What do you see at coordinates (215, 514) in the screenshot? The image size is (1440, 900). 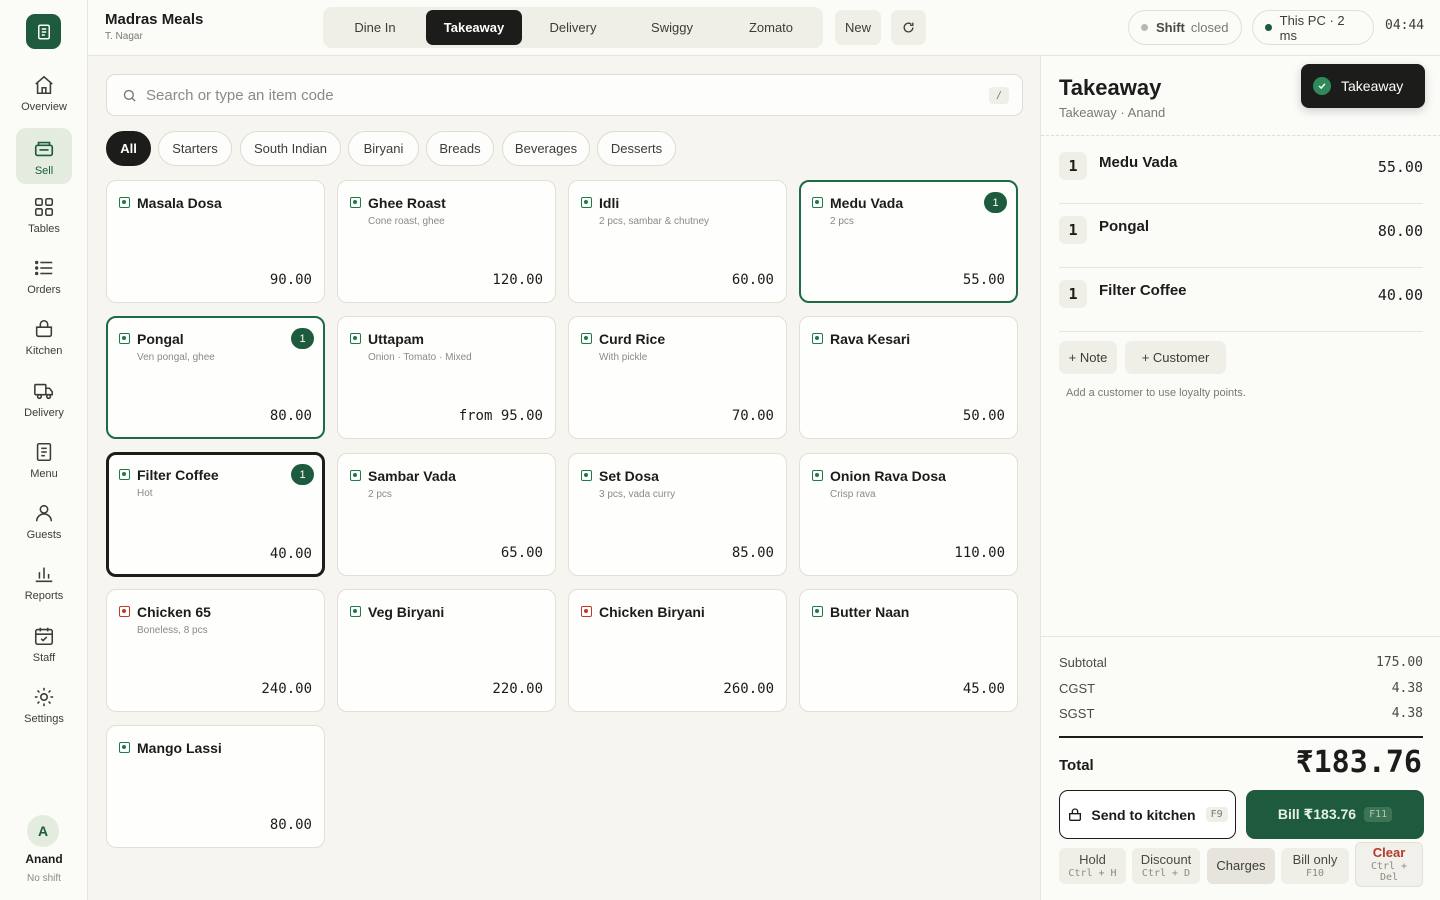 I see `menu-item-card: Filter Coffee Hot 1 40.00` at bounding box center [215, 514].